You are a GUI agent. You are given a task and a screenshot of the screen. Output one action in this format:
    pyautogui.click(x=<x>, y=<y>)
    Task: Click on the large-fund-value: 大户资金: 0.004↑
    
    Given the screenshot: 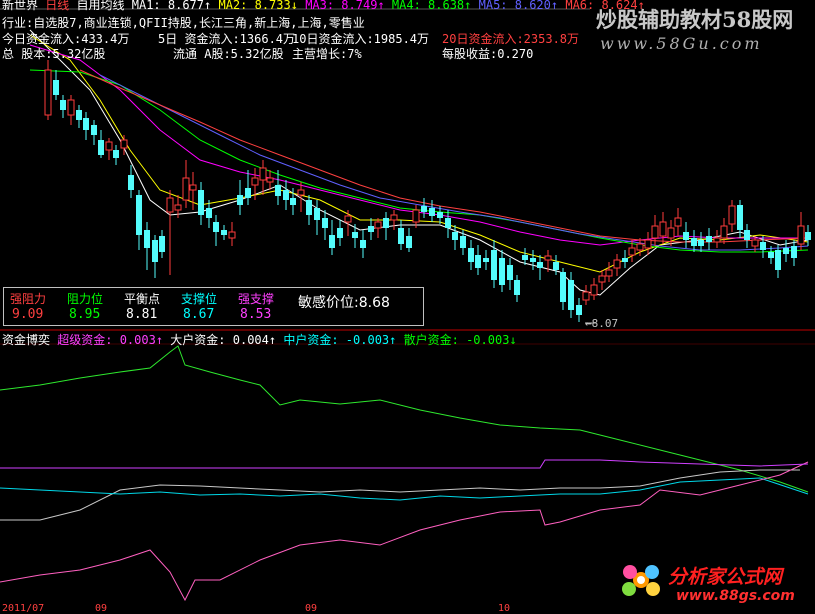 What is the action you would take?
    pyautogui.click(x=223, y=340)
    